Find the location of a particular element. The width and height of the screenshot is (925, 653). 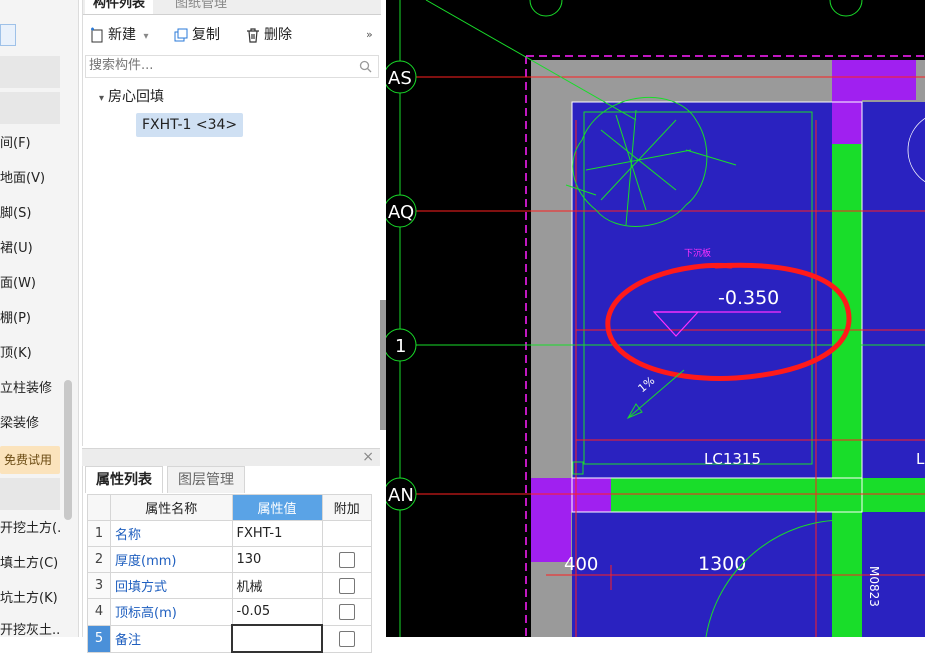

property-name: 厚度(mm) is located at coordinates (171, 559).